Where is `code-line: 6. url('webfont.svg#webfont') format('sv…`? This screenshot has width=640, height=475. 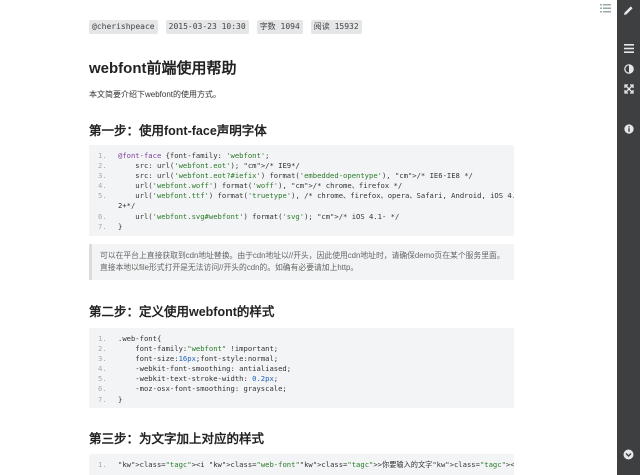 code-line: 6. url('webfont.svg#webfont') format('sv… is located at coordinates (301, 217).